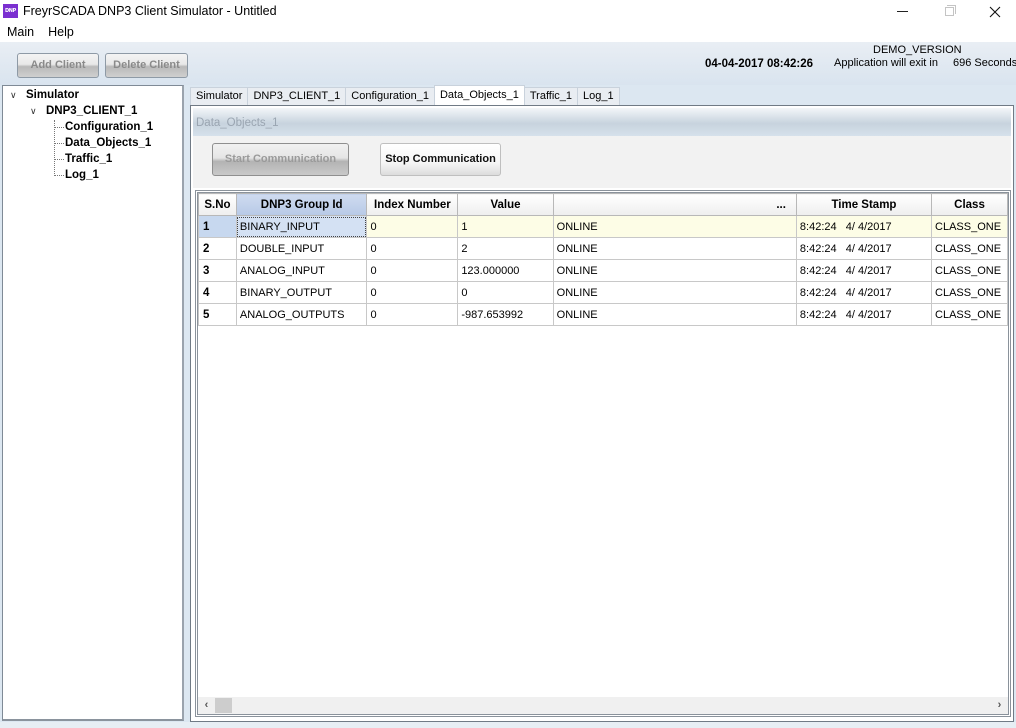 The width and height of the screenshot is (1016, 728). I want to click on scroll-right-icon: ›, so click(999, 705).